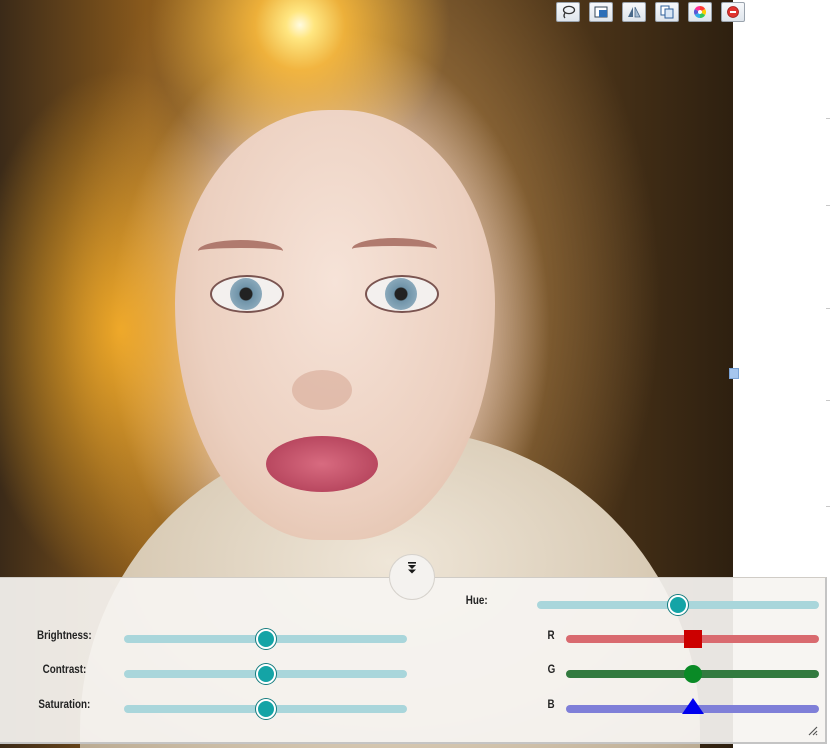  I want to click on close-button, so click(733, 12).